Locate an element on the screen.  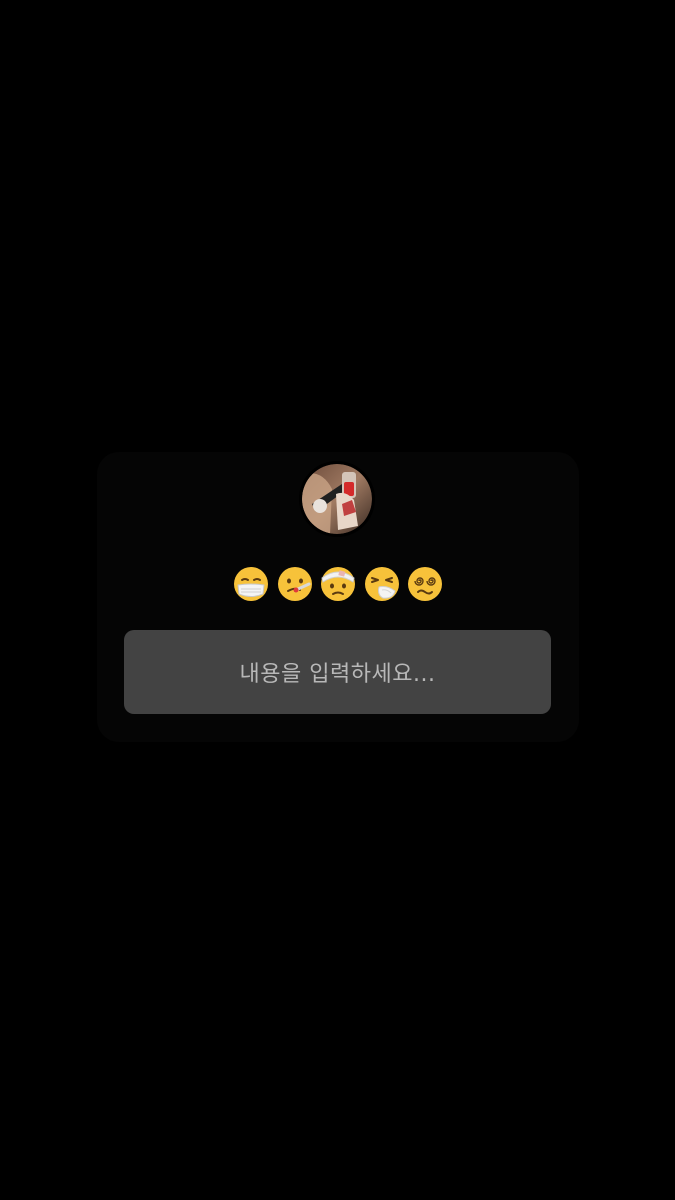
avatar-photo-icon is located at coordinates (337, 499).